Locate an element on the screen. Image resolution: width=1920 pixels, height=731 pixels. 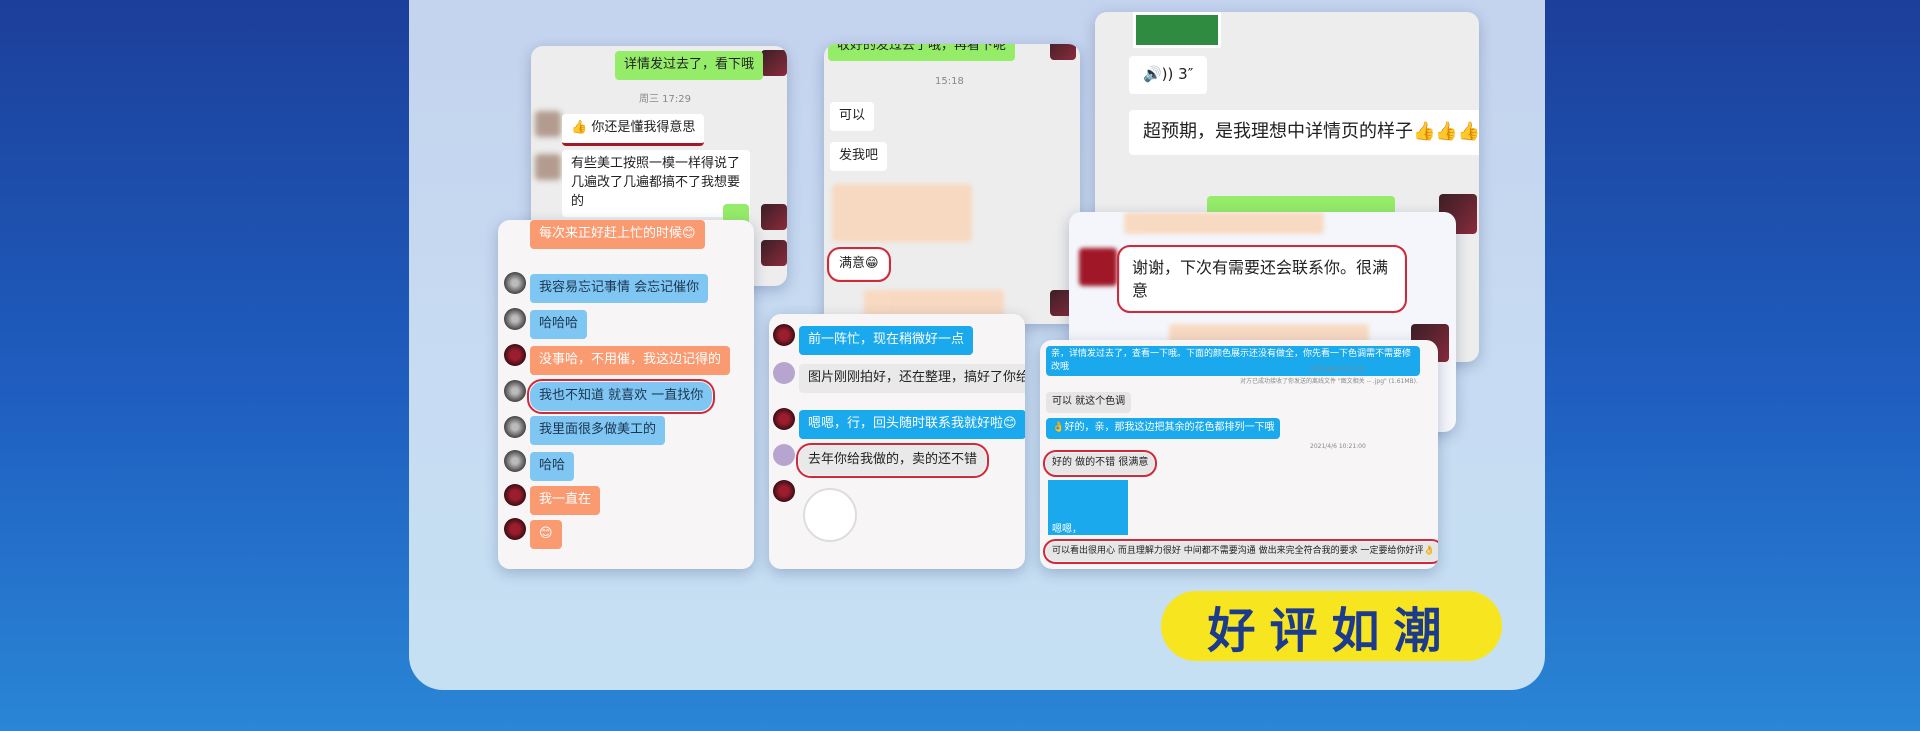
chat-bubble: 没事哈，不用催，我这边记得的 is located at coordinates (630, 360).